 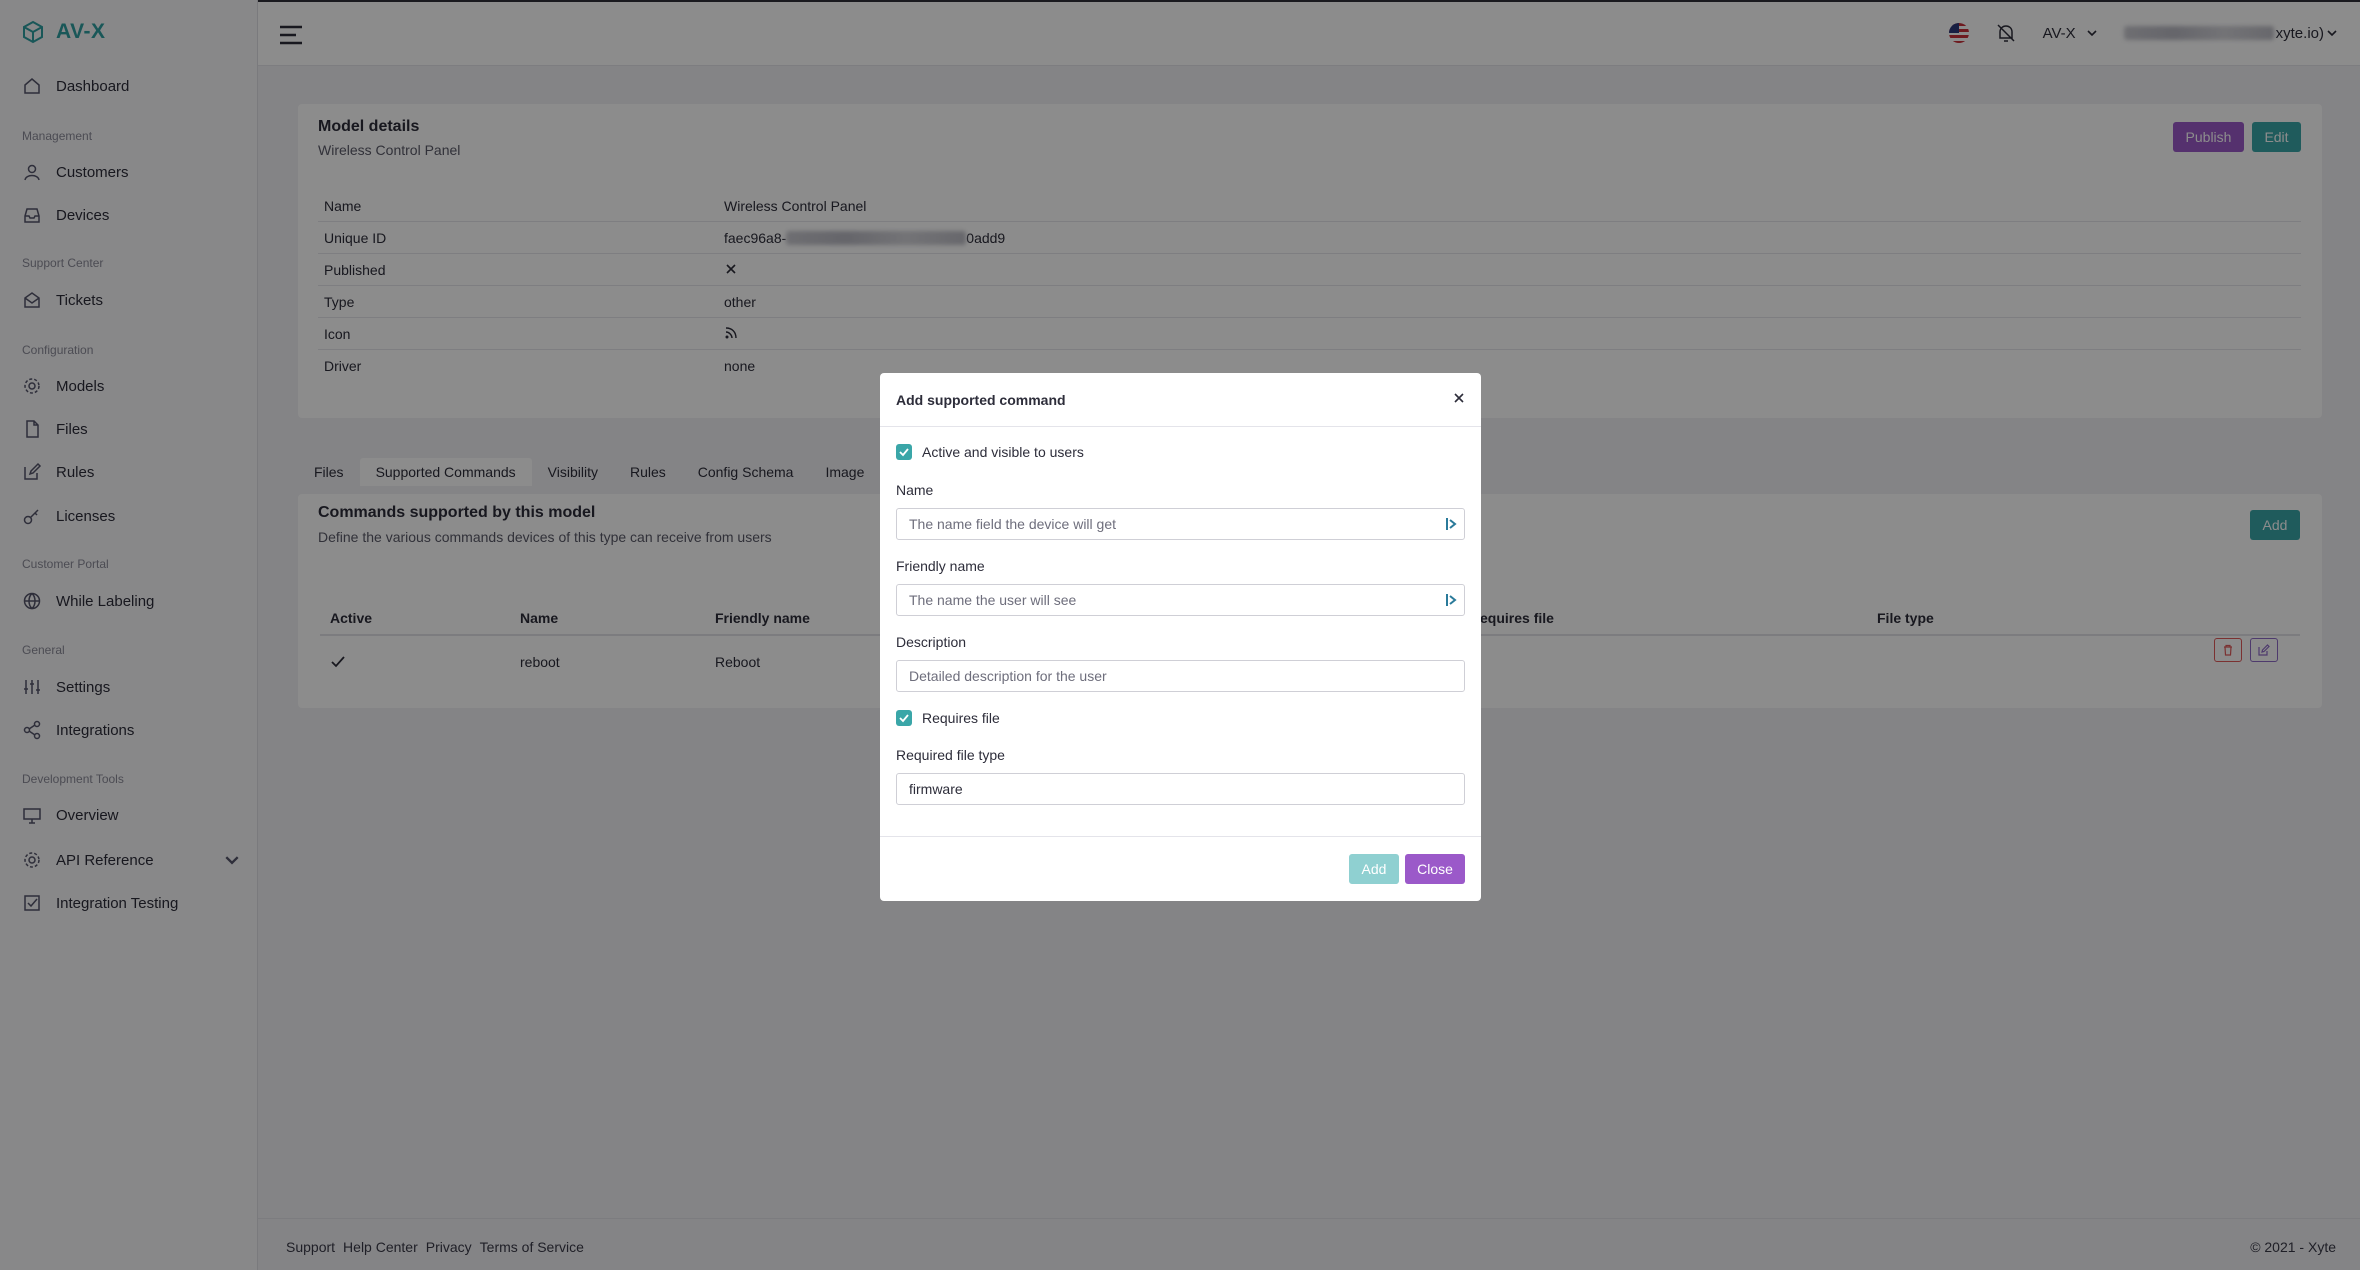 I want to click on active-checkbox-label: Active and visible to users, so click(x=1003, y=452).